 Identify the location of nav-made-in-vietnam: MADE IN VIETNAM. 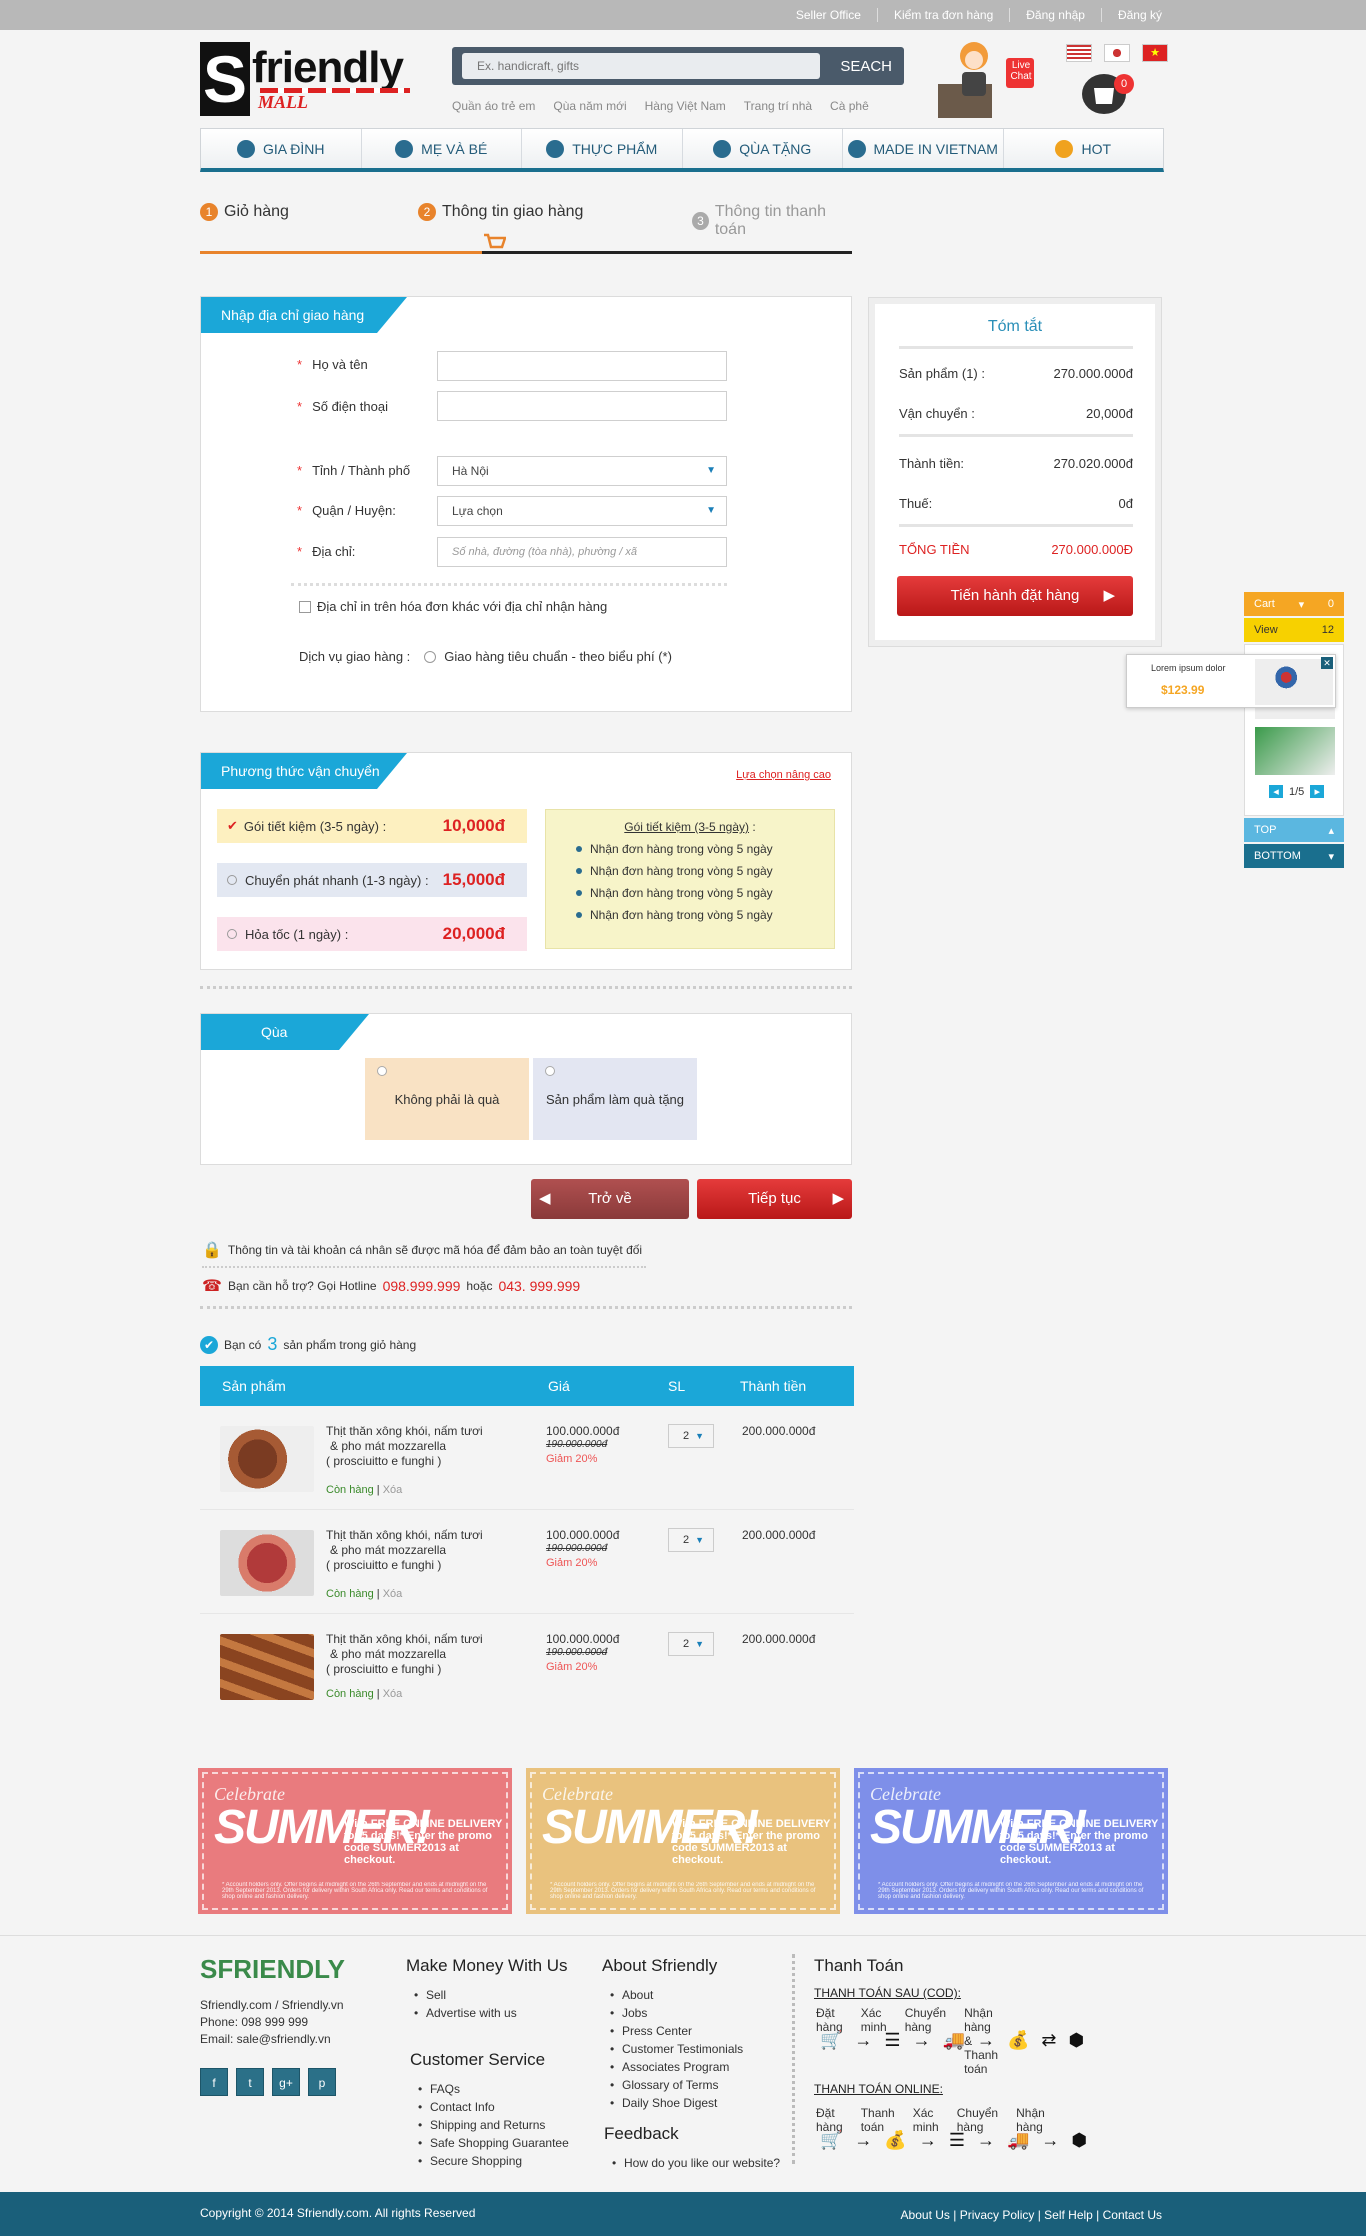
(923, 148).